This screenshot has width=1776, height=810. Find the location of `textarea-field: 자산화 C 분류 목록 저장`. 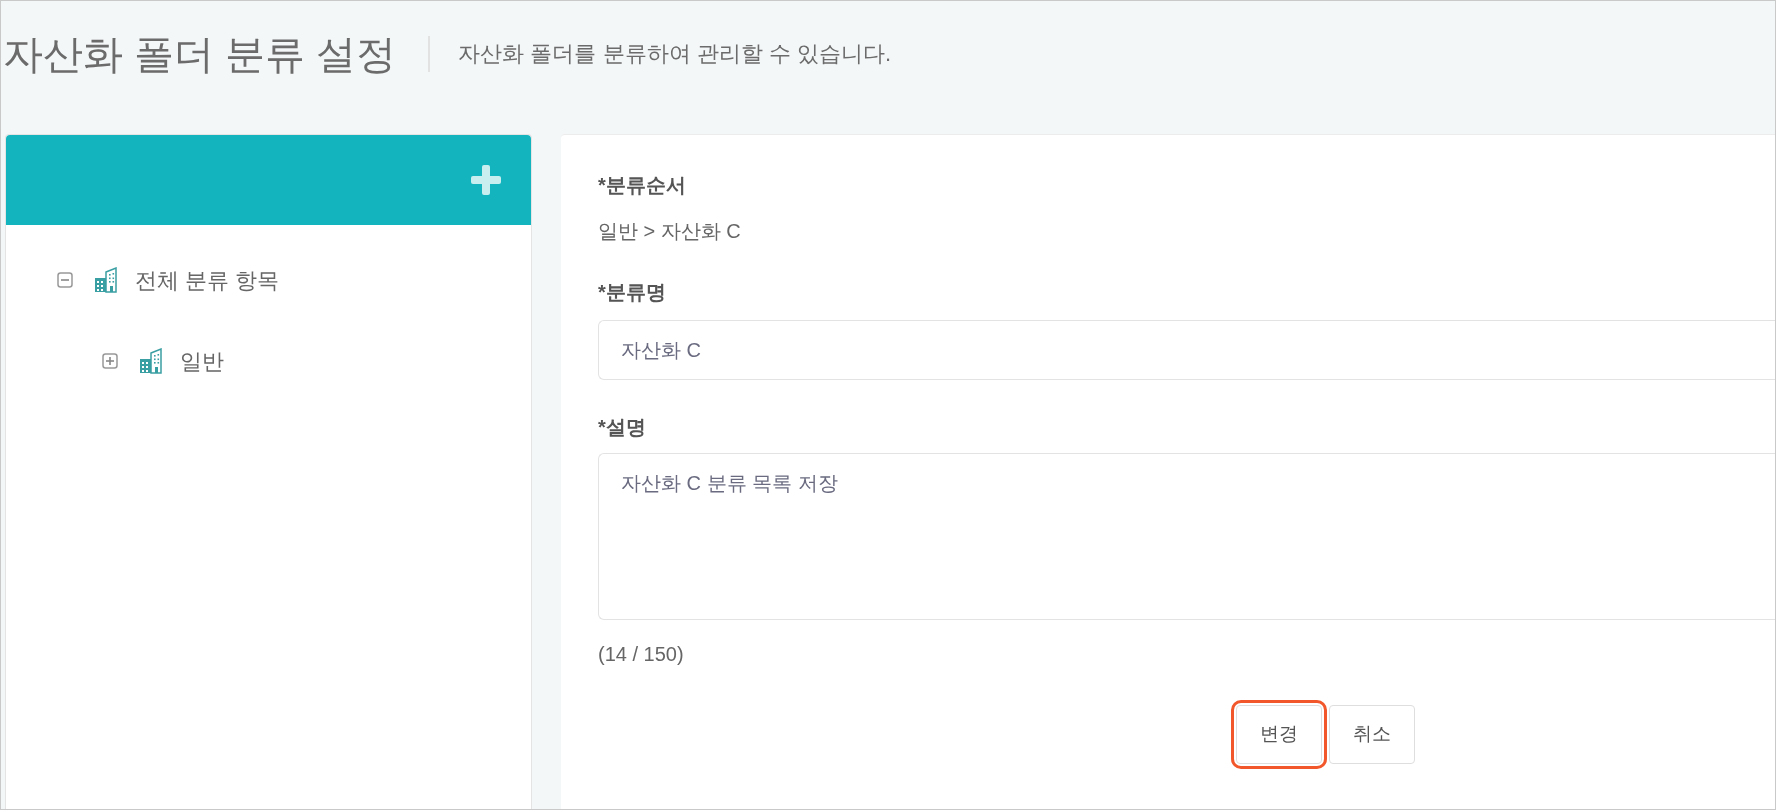

textarea-field: 자산화 C 분류 목록 저장 is located at coordinates (1186, 536).